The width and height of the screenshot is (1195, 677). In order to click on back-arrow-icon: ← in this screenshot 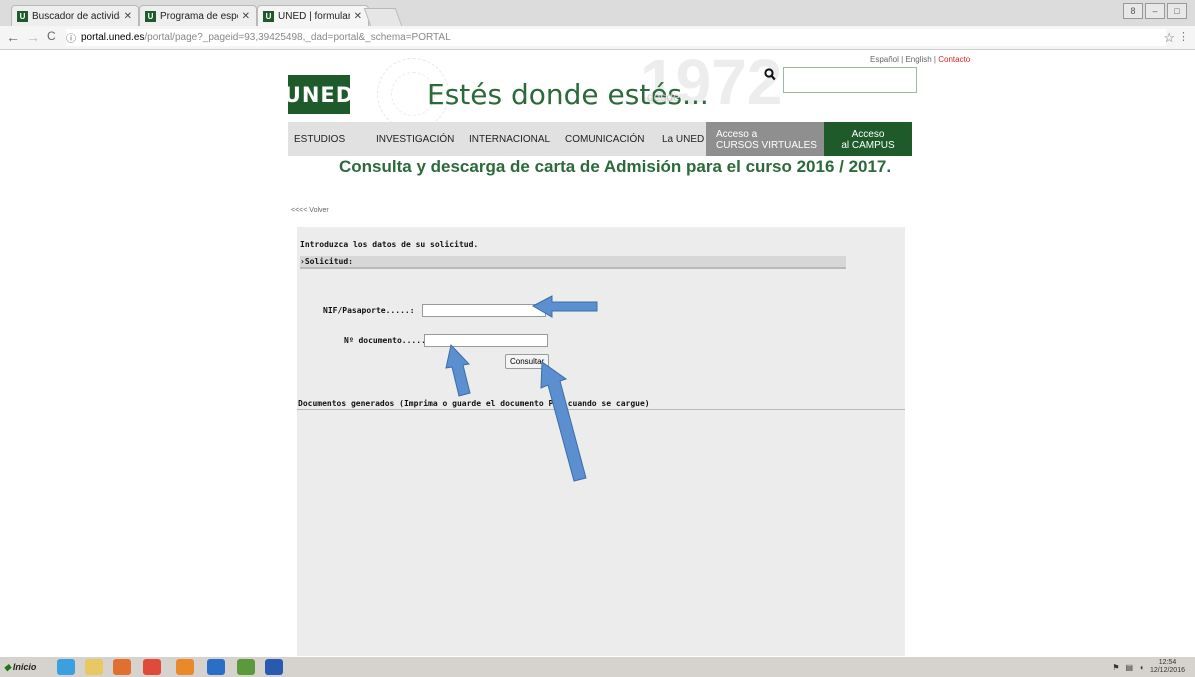, I will do `click(13, 37)`.